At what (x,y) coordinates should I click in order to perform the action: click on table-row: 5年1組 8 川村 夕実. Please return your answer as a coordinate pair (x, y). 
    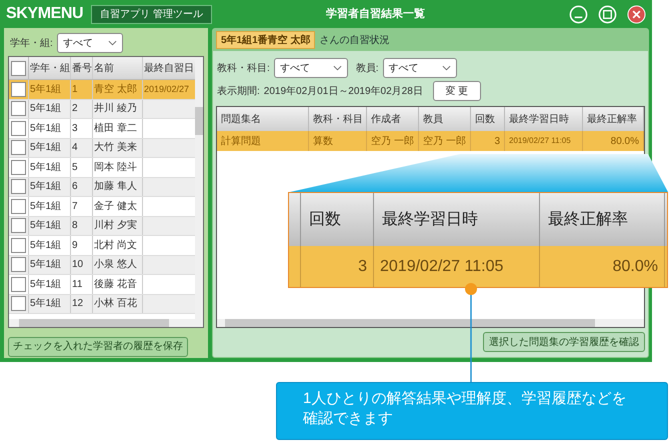
    Looking at the image, I should click on (102, 226).